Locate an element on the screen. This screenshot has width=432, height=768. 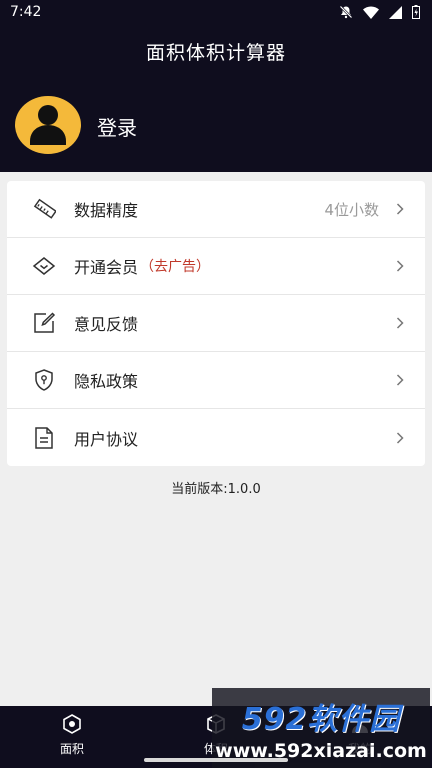
user-icon is located at coordinates (48, 125).